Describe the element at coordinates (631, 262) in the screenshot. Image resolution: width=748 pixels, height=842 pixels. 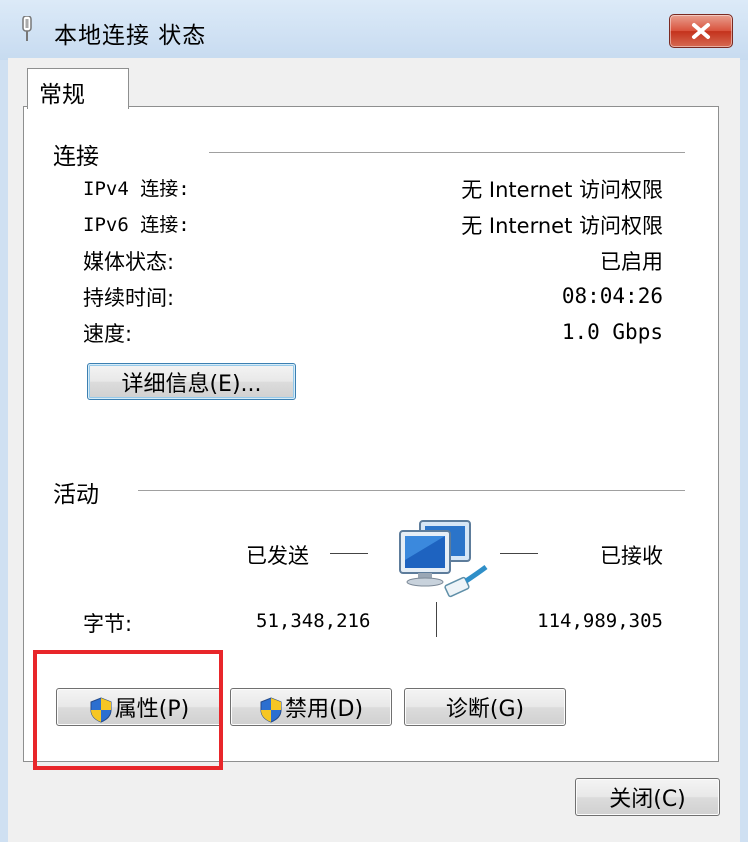
I see `media-state-value: 已启用` at that location.